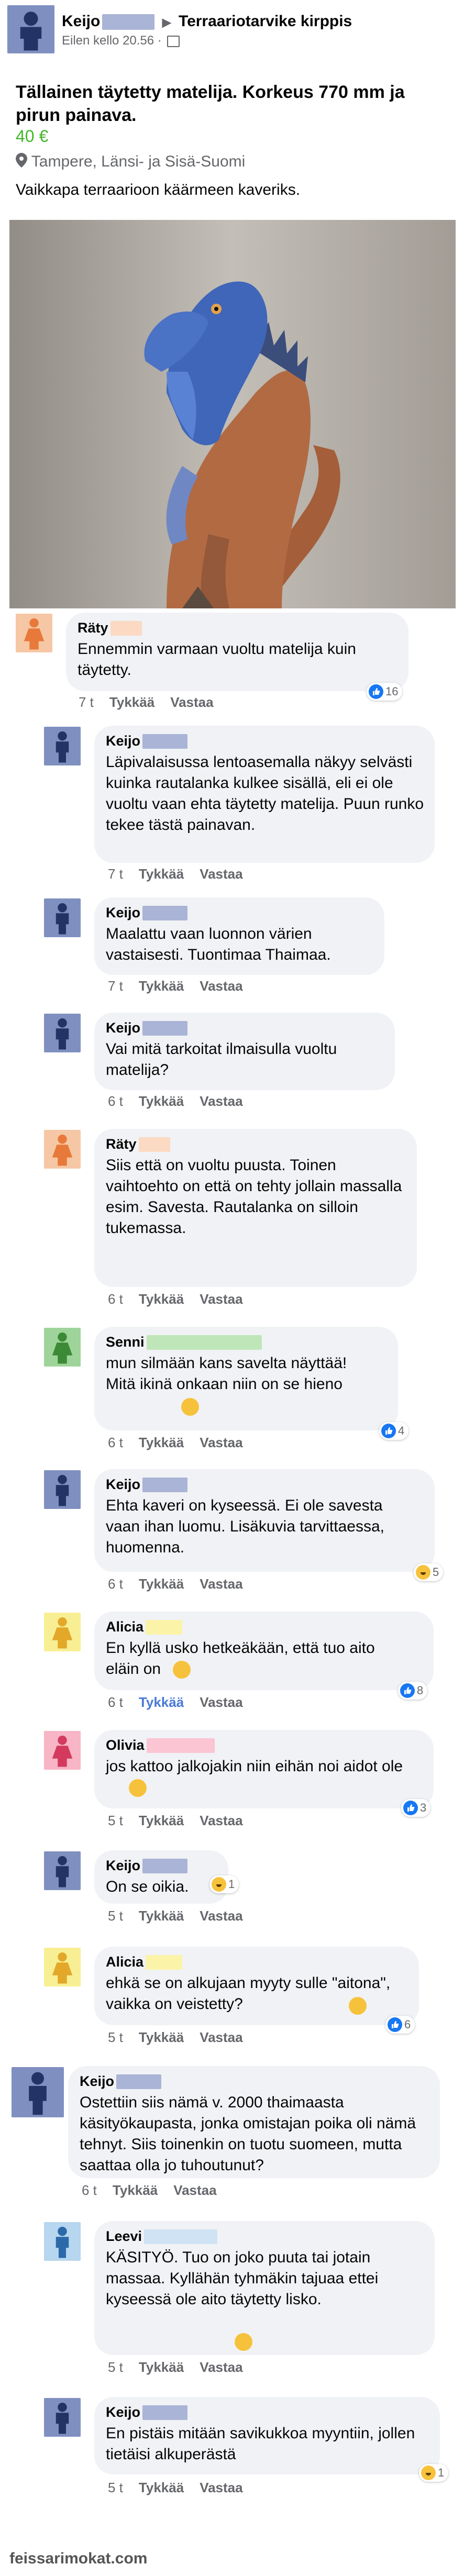  What do you see at coordinates (125, 1745) in the screenshot?
I see `comment-author: Olivia` at bounding box center [125, 1745].